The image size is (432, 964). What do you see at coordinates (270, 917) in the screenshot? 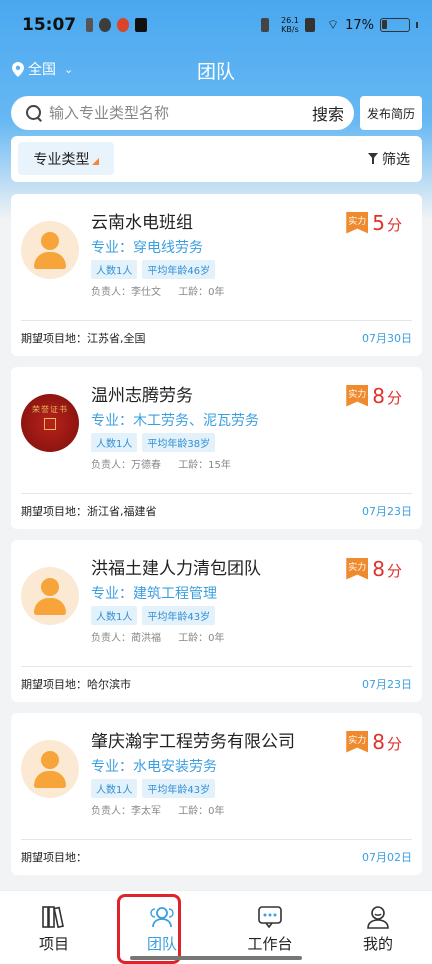
I see `chat-icon` at bounding box center [270, 917].